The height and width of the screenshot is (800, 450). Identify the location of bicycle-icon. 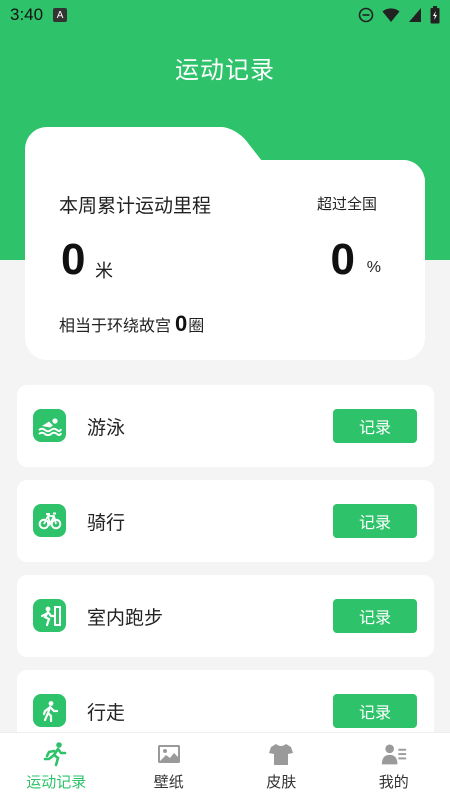
(49, 520).